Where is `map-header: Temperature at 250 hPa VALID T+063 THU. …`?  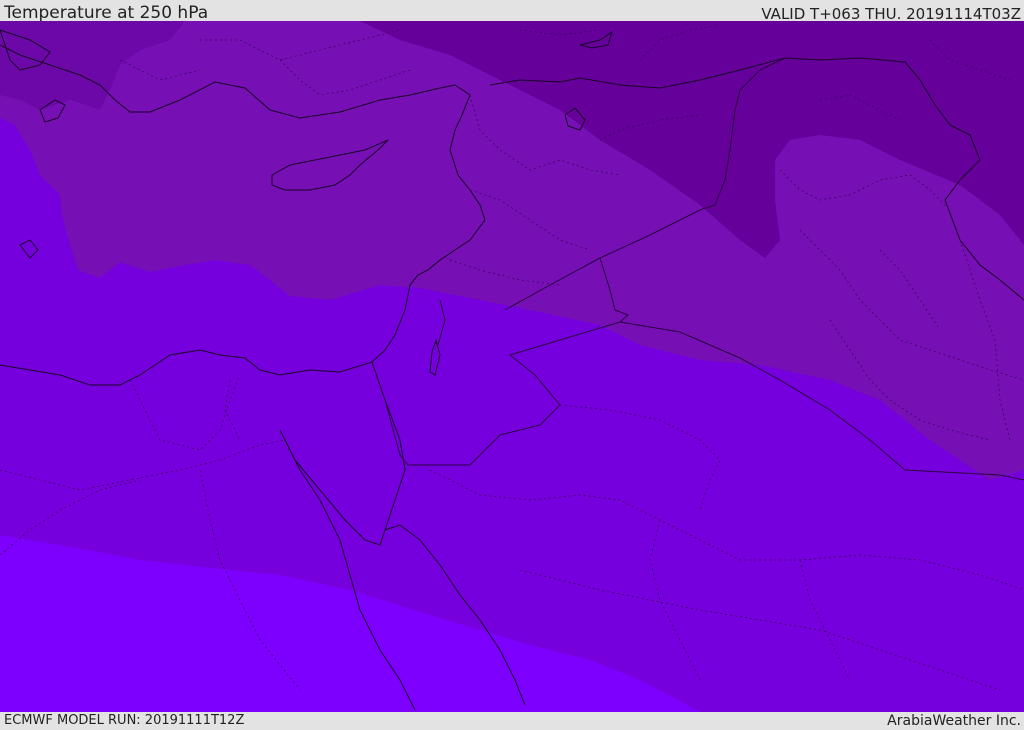 map-header: Temperature at 250 hPa VALID T+063 THU. … is located at coordinates (512, 11).